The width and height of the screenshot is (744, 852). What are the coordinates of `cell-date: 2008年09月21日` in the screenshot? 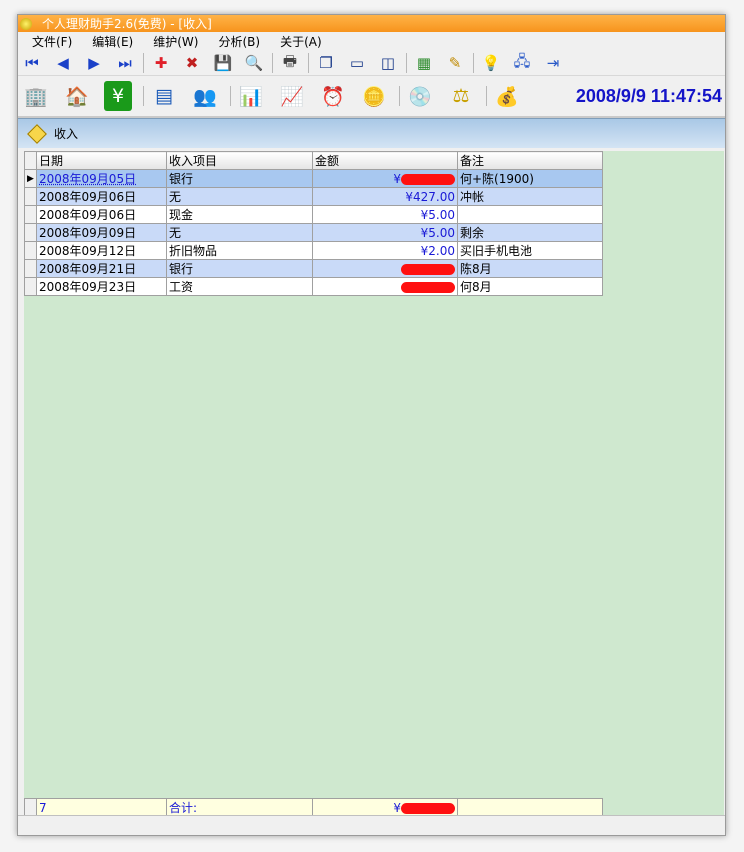 It's located at (101, 268).